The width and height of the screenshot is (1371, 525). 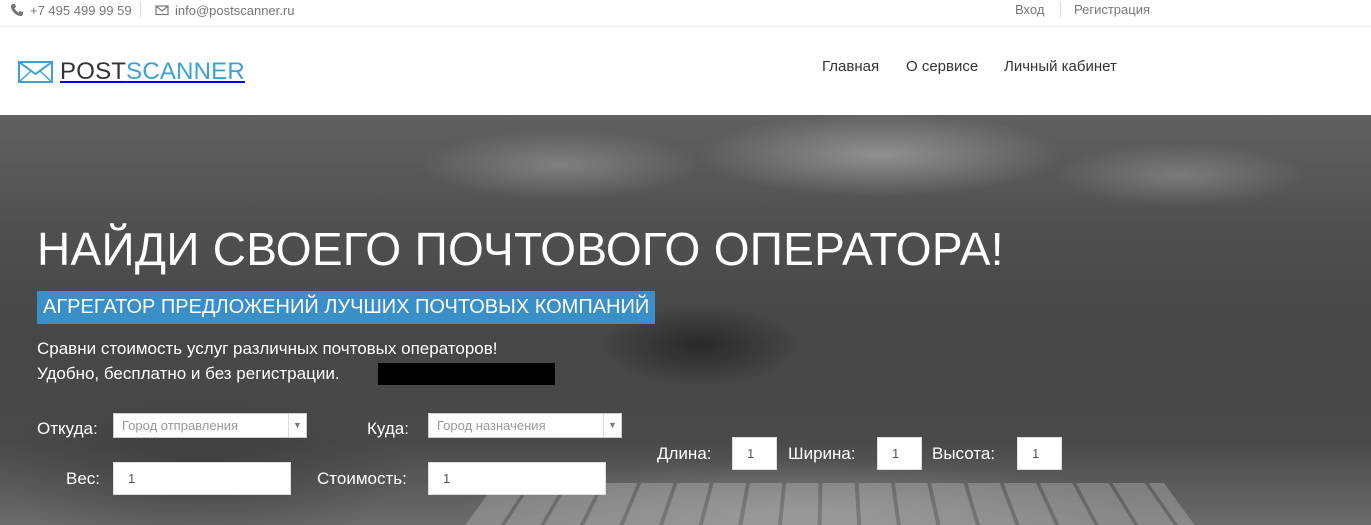 What do you see at coordinates (202, 478) in the screenshot?
I see `weight-input: 1` at bounding box center [202, 478].